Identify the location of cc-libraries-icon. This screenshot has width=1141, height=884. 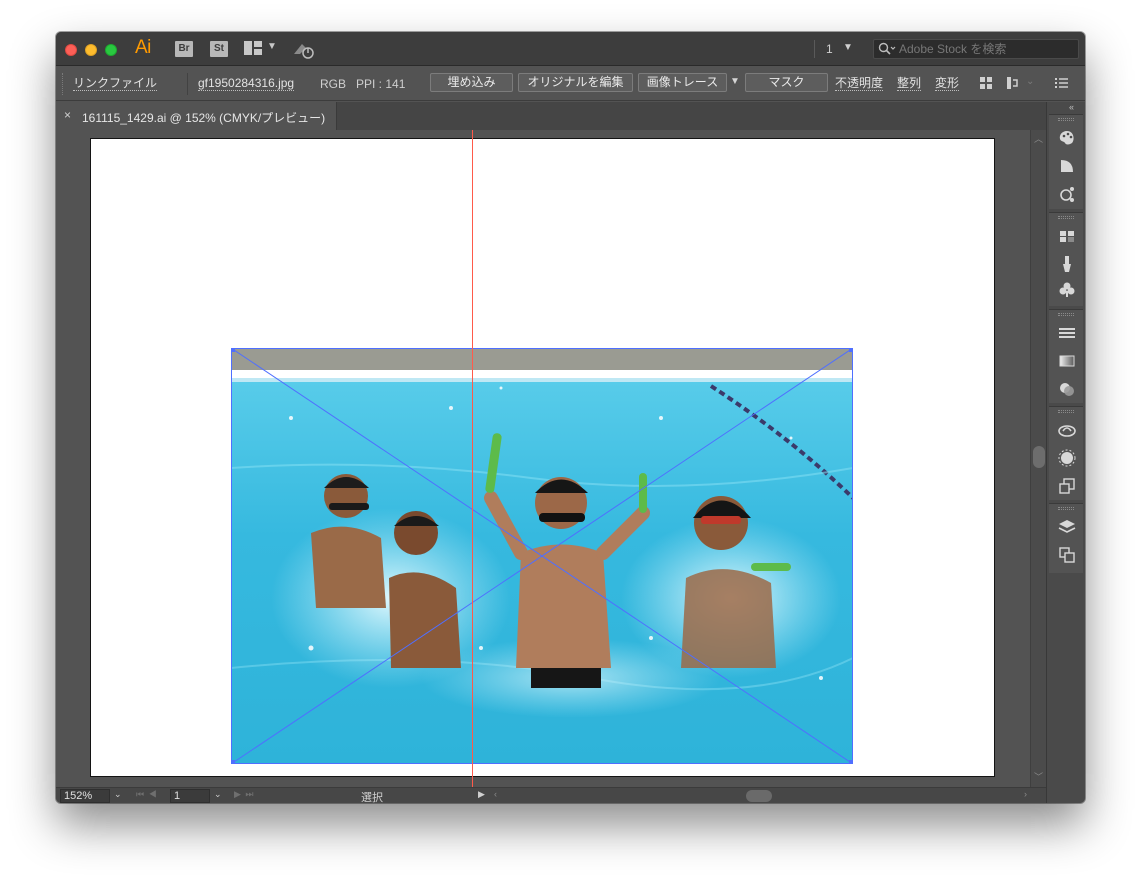
(1067, 430).